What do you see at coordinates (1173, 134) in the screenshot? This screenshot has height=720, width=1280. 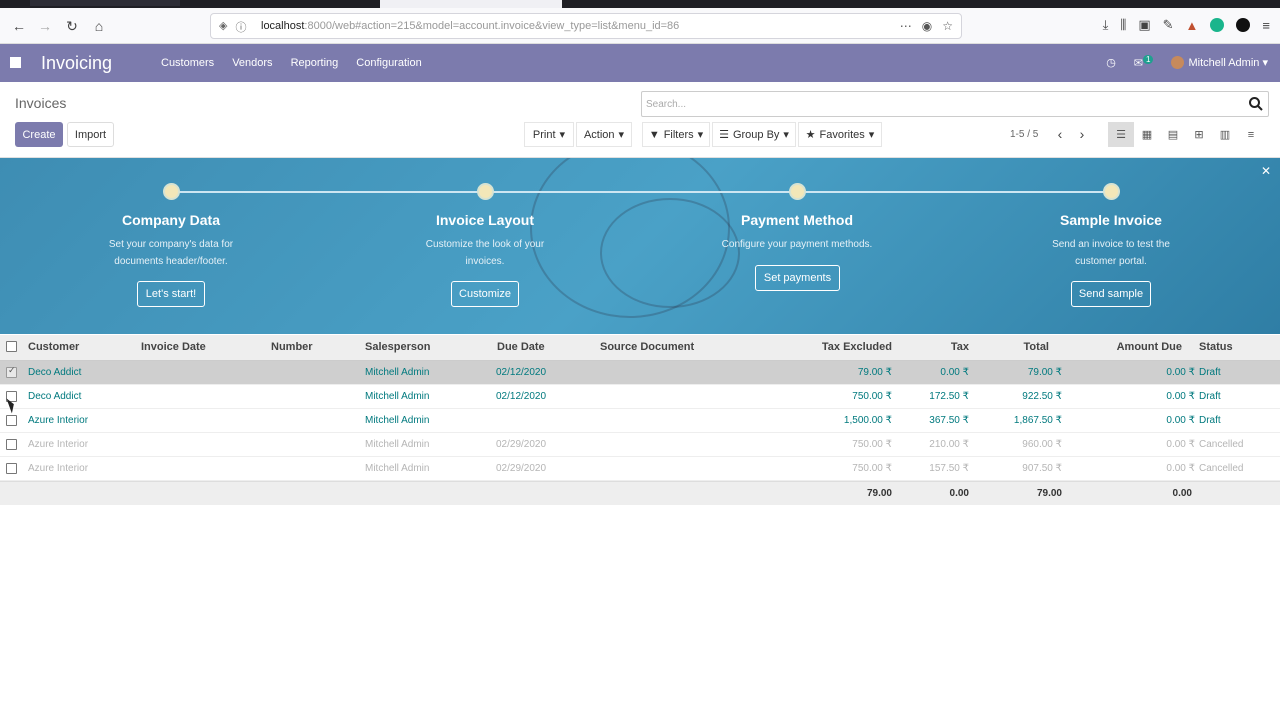 I see `calendar-view-icon: ▤` at bounding box center [1173, 134].